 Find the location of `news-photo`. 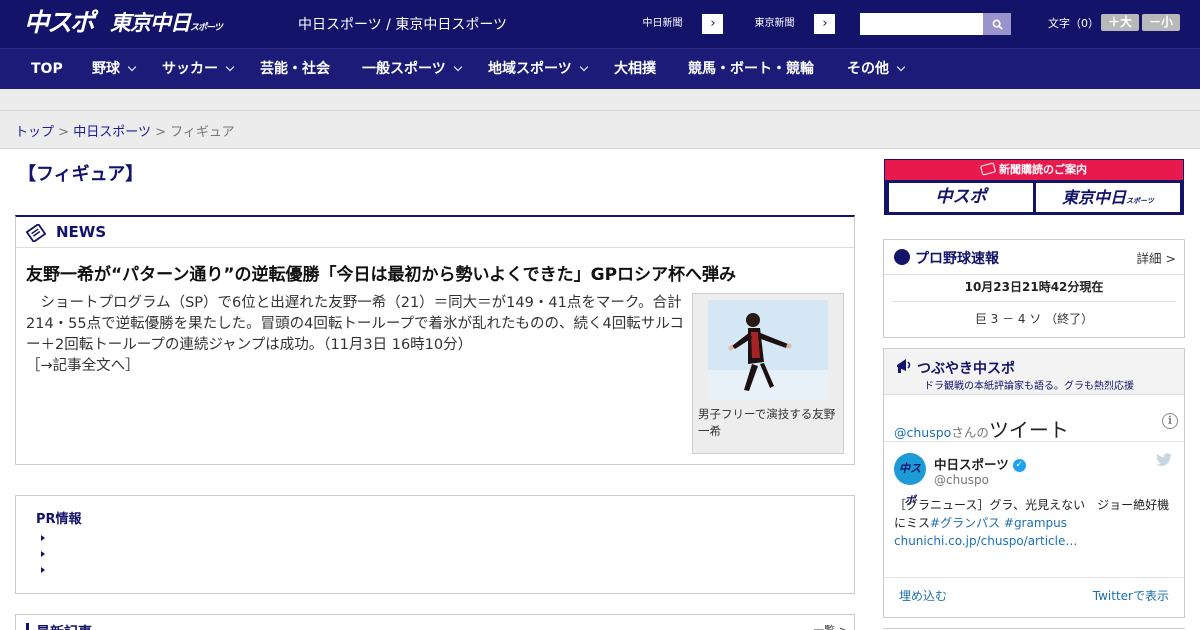

news-photo is located at coordinates (768, 350).